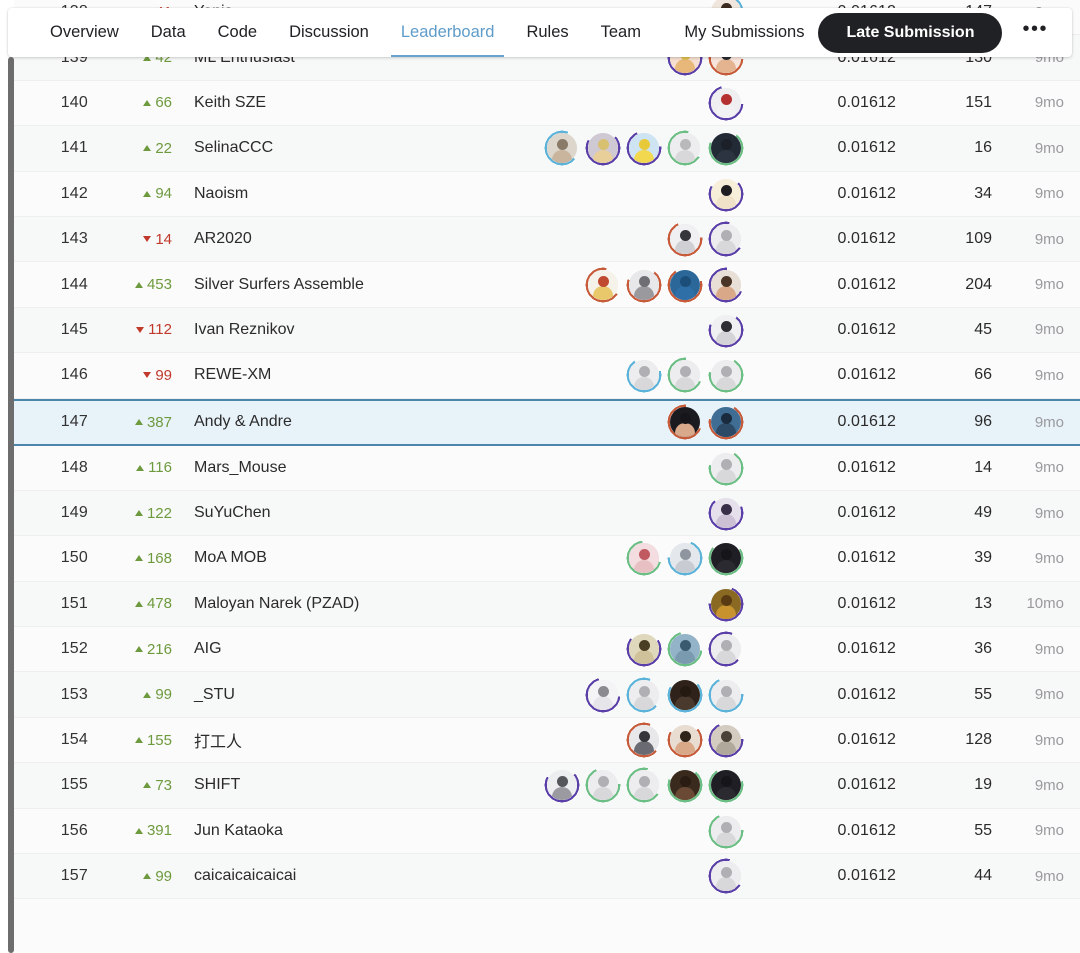  I want to click on my-submissions-link: My Submissions, so click(744, 32).